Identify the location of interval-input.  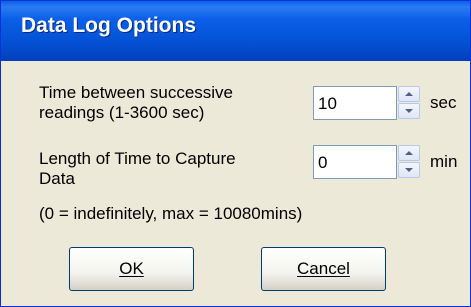
(355, 103).